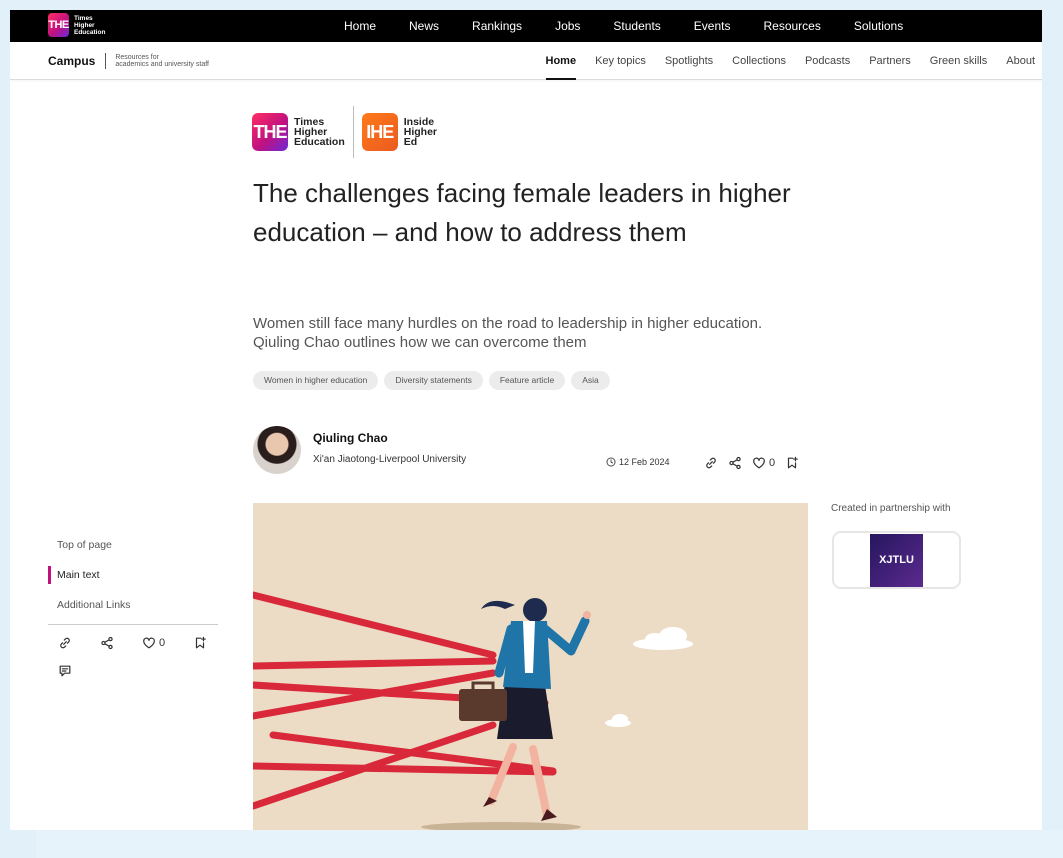  What do you see at coordinates (399, 132) in the screenshot?
I see `ihe-publication-logo: IHE Inside Higher Ed` at bounding box center [399, 132].